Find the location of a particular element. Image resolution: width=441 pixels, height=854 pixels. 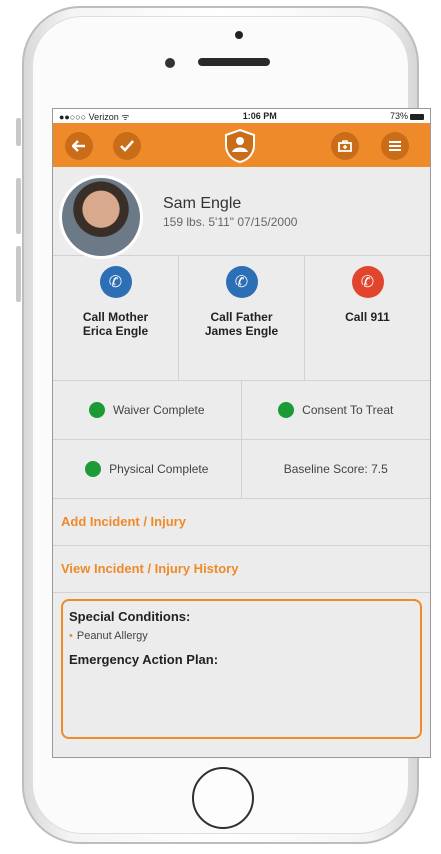

battery-indicator: 73% is located at coordinates (407, 116).